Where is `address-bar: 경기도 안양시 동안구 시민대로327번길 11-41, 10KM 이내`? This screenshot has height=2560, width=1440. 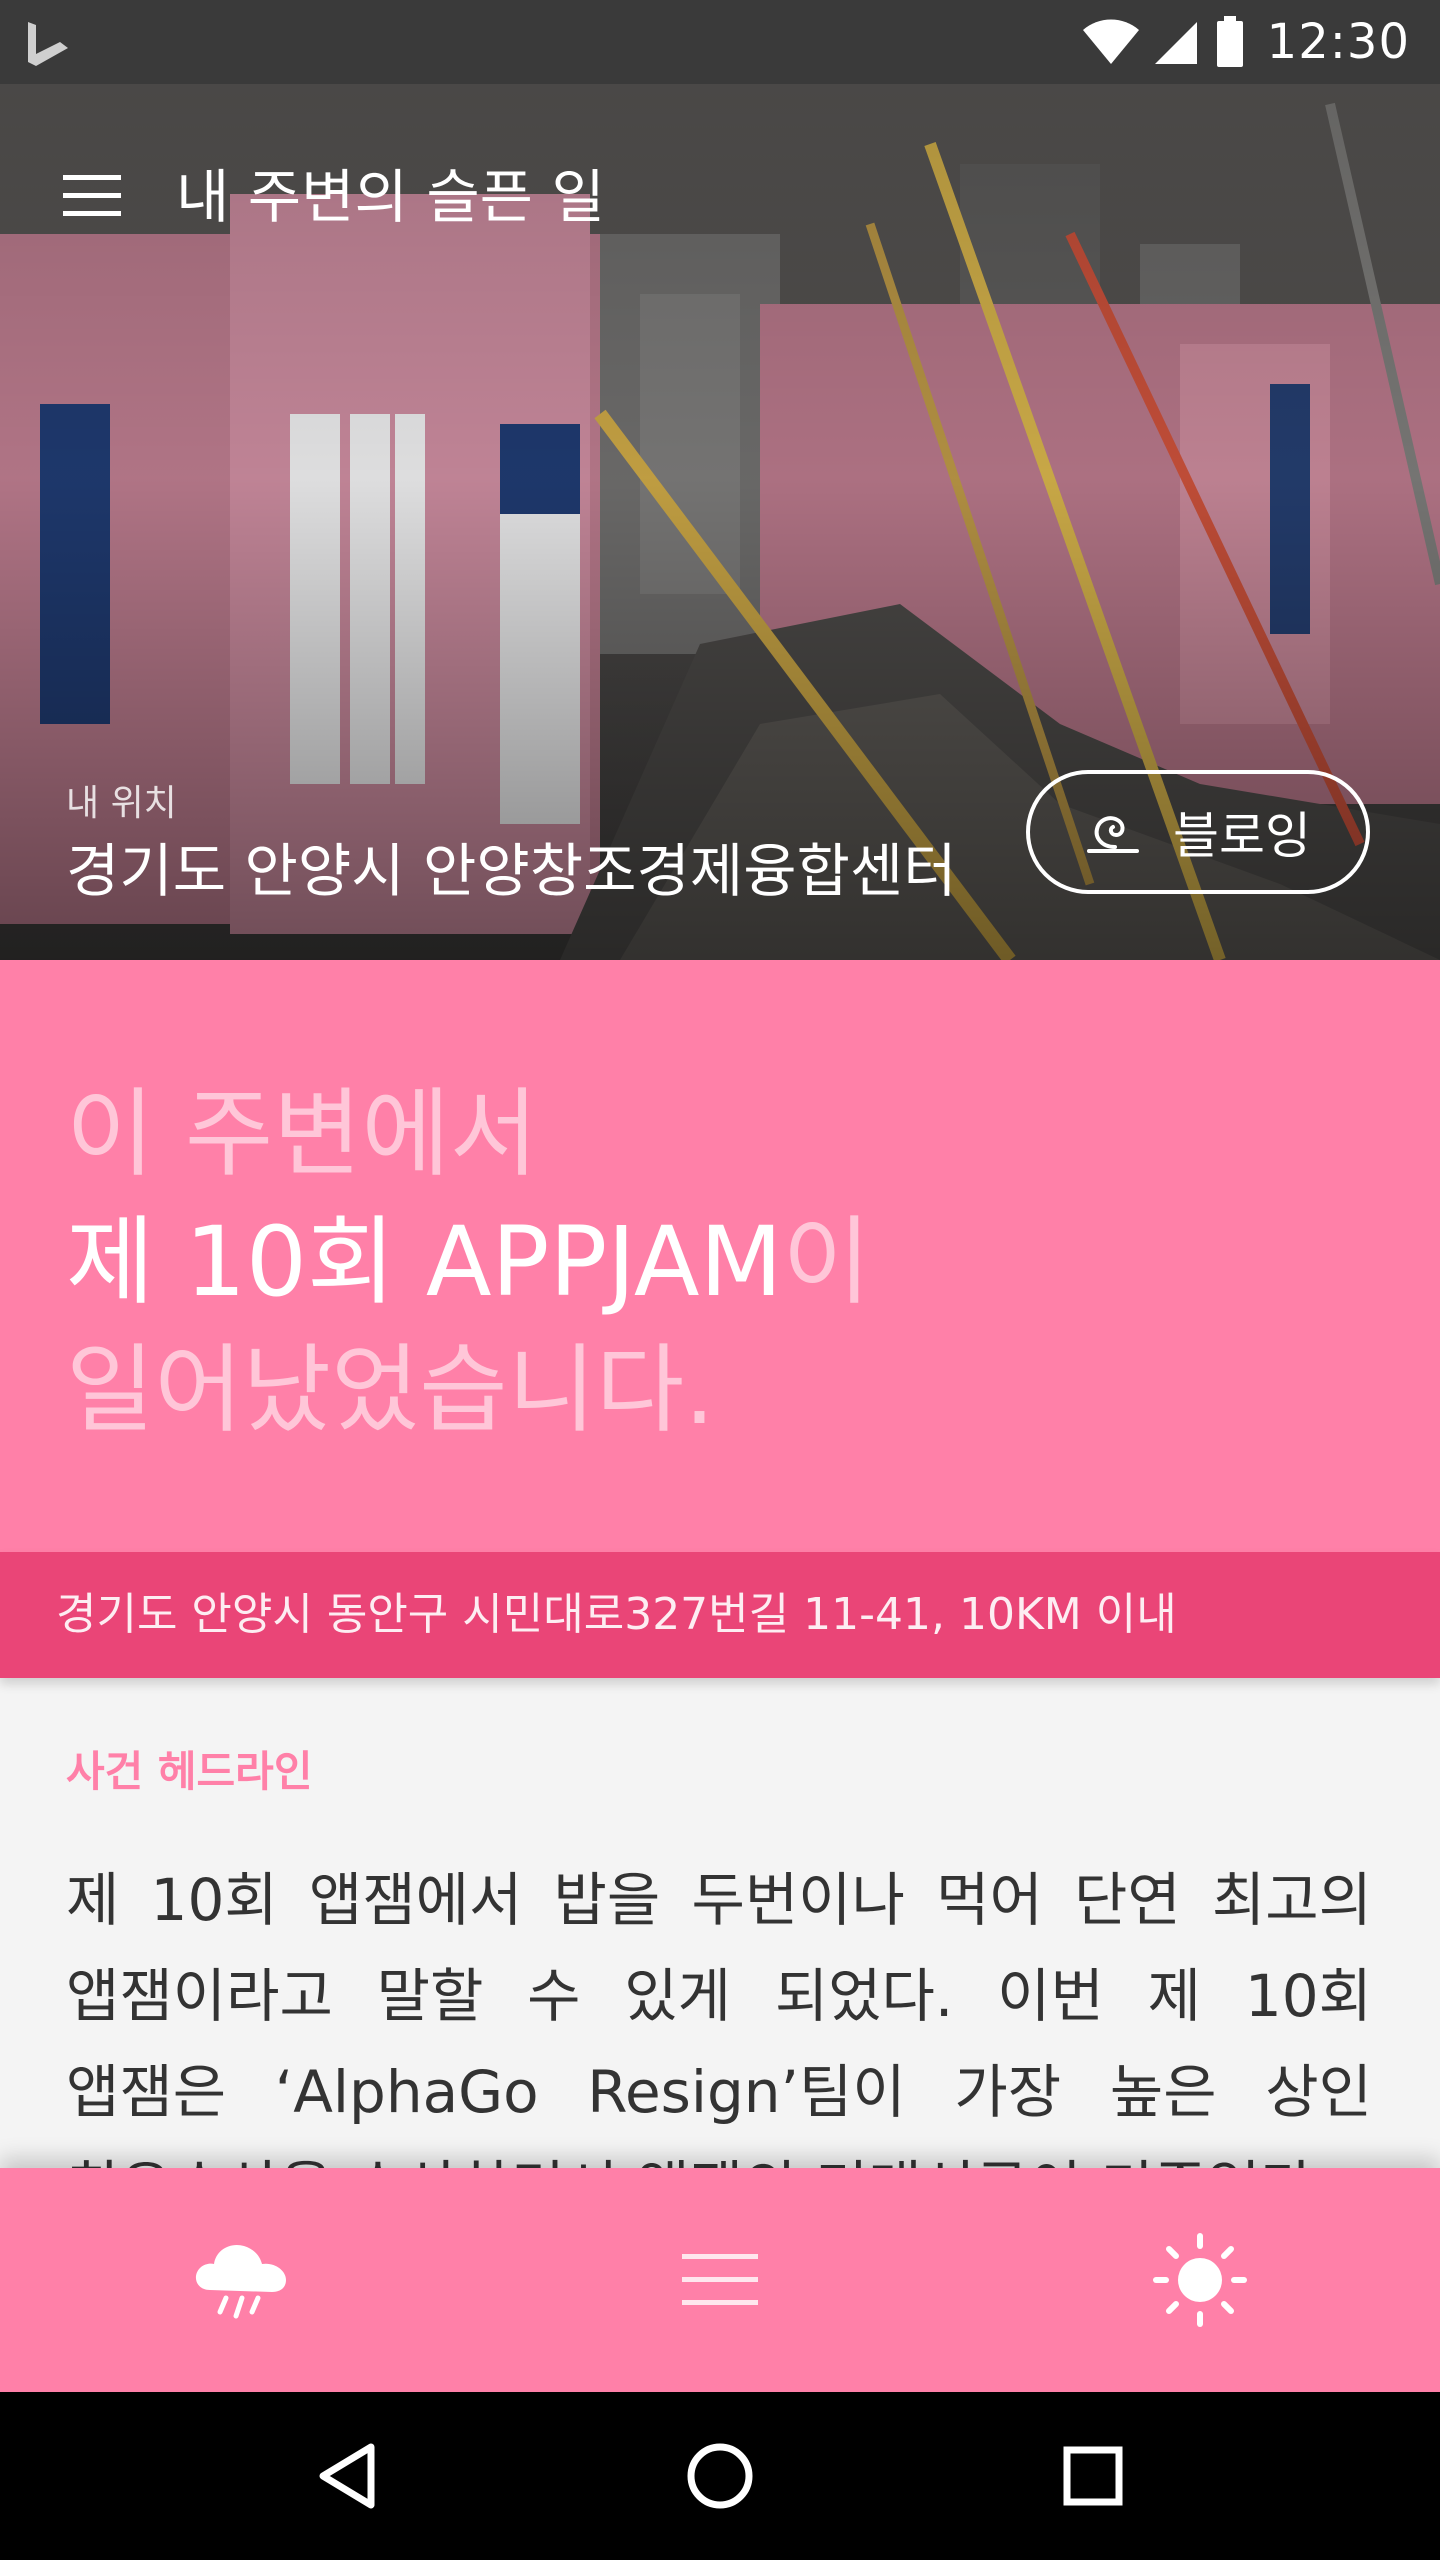
address-bar: 경기도 안양시 동안구 시민대로327번길 11-41, 10KM 이내 is located at coordinates (720, 1615).